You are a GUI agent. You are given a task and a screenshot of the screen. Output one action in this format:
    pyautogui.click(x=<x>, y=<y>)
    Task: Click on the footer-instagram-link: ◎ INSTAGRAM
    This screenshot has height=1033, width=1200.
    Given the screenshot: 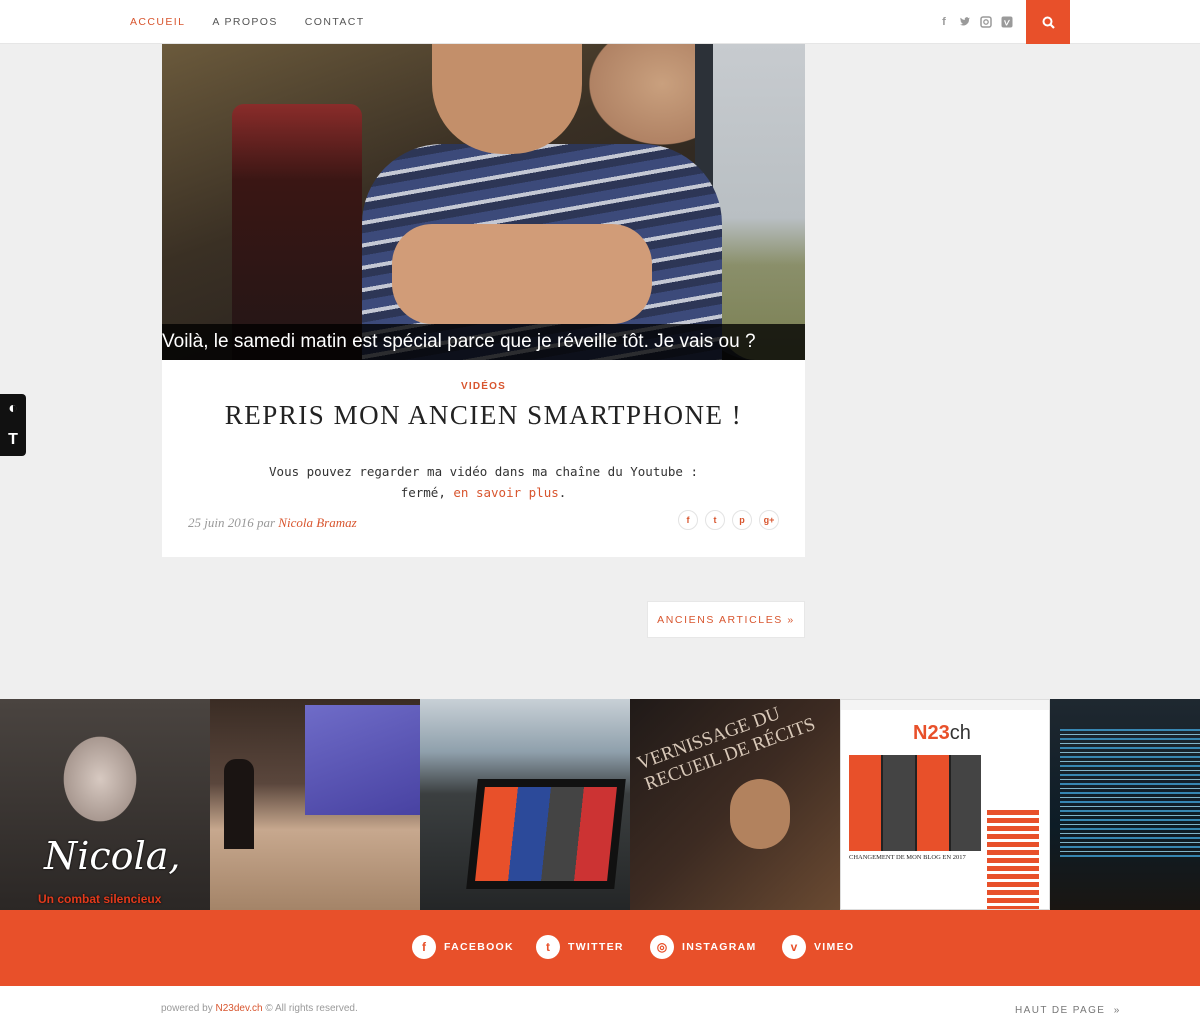 What is the action you would take?
    pyautogui.click(x=703, y=947)
    